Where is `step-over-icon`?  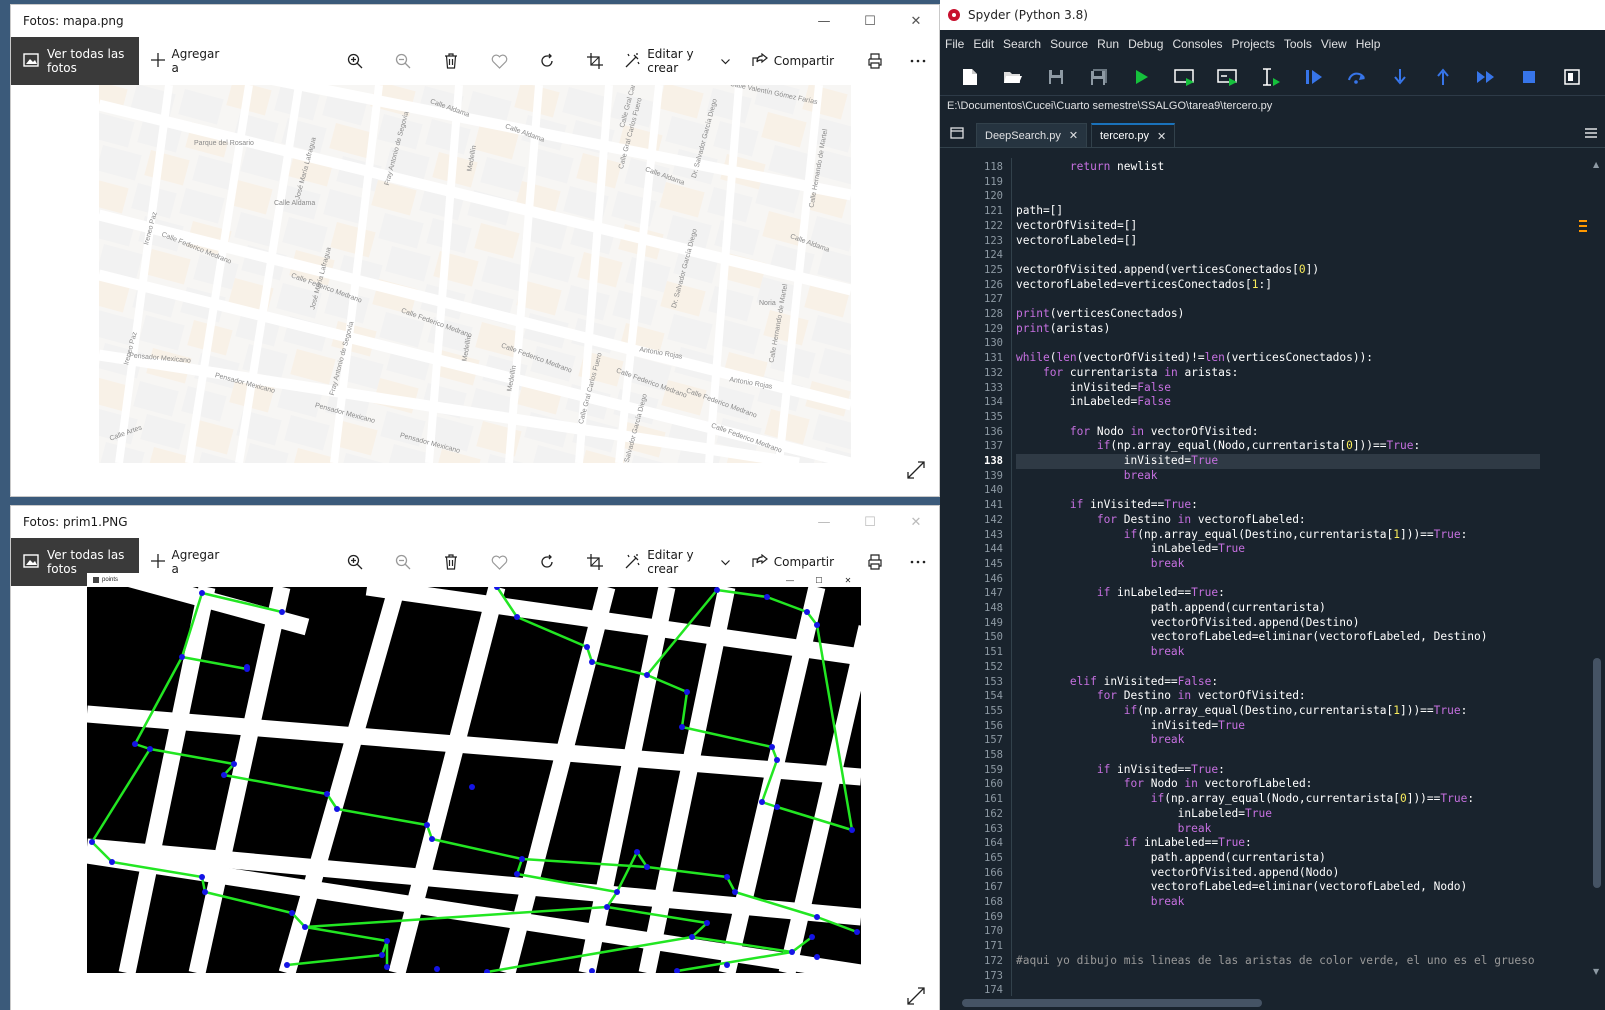 step-over-icon is located at coordinates (1356, 77).